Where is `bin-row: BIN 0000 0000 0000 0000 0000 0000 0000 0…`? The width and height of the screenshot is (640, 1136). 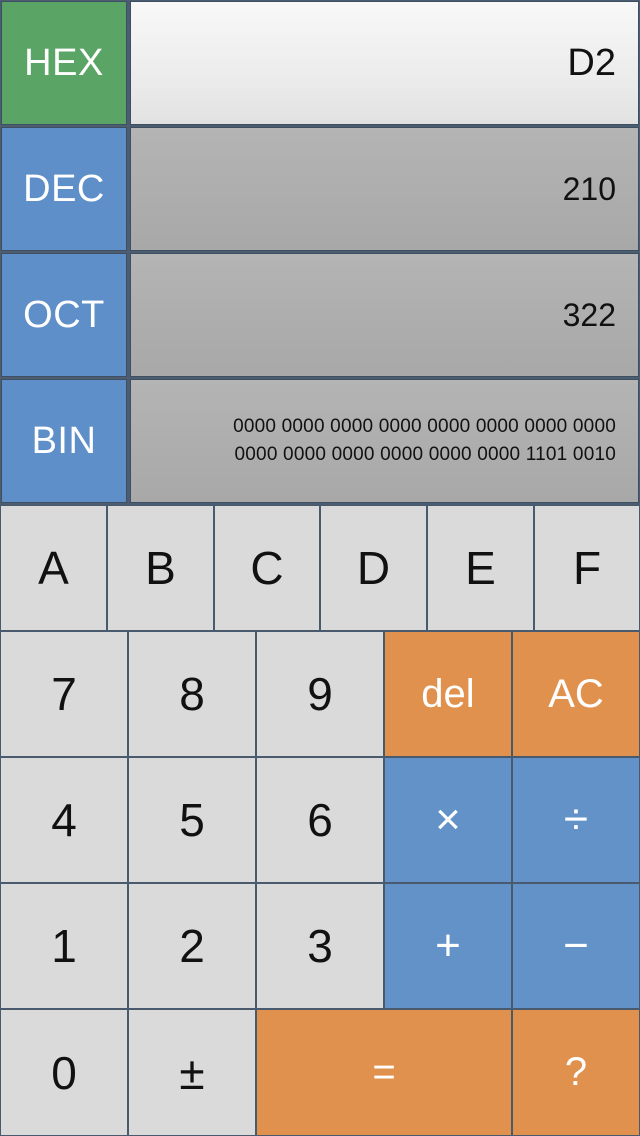 bin-row: BIN 0000 0000 0000 0000 0000 0000 0000 0… is located at coordinates (320, 441).